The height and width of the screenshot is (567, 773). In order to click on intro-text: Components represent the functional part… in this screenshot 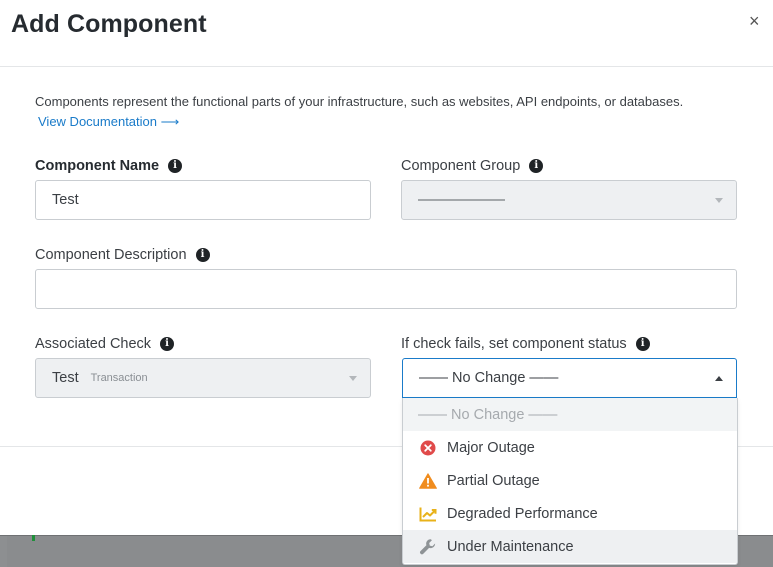, I will do `click(359, 101)`.